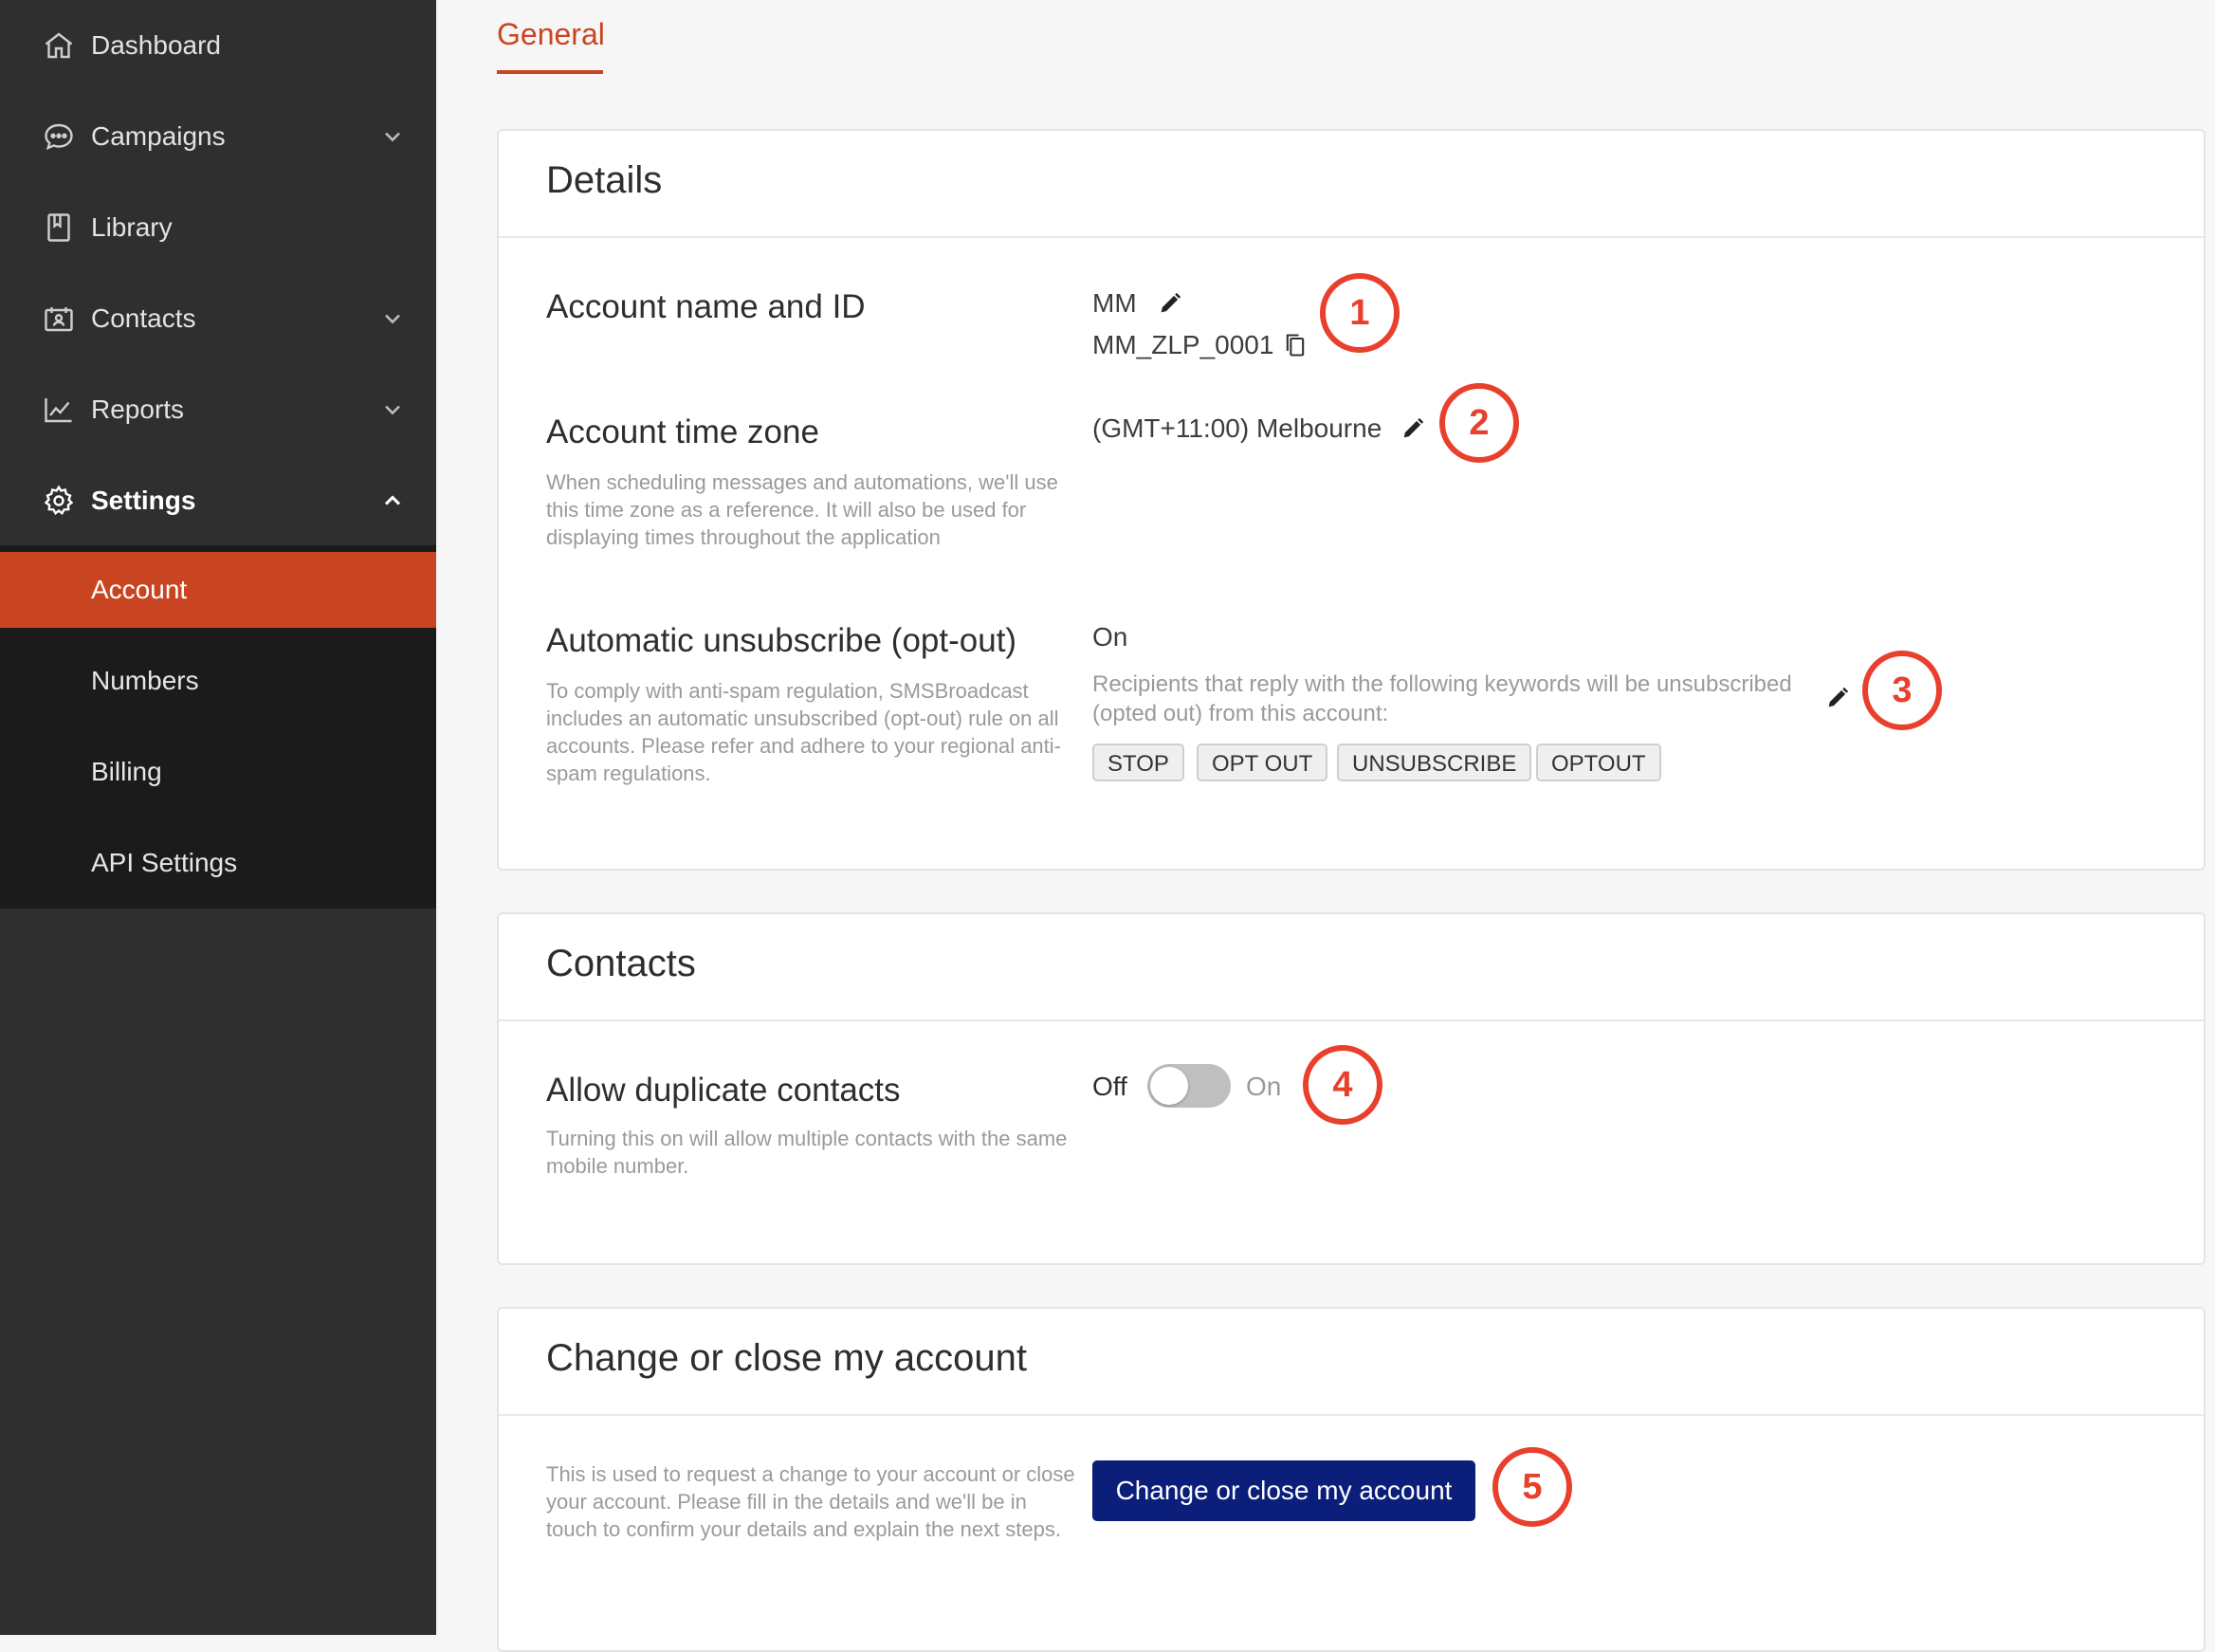  Describe the element at coordinates (1109, 1086) in the screenshot. I see `toggle-off-label: Off` at that location.